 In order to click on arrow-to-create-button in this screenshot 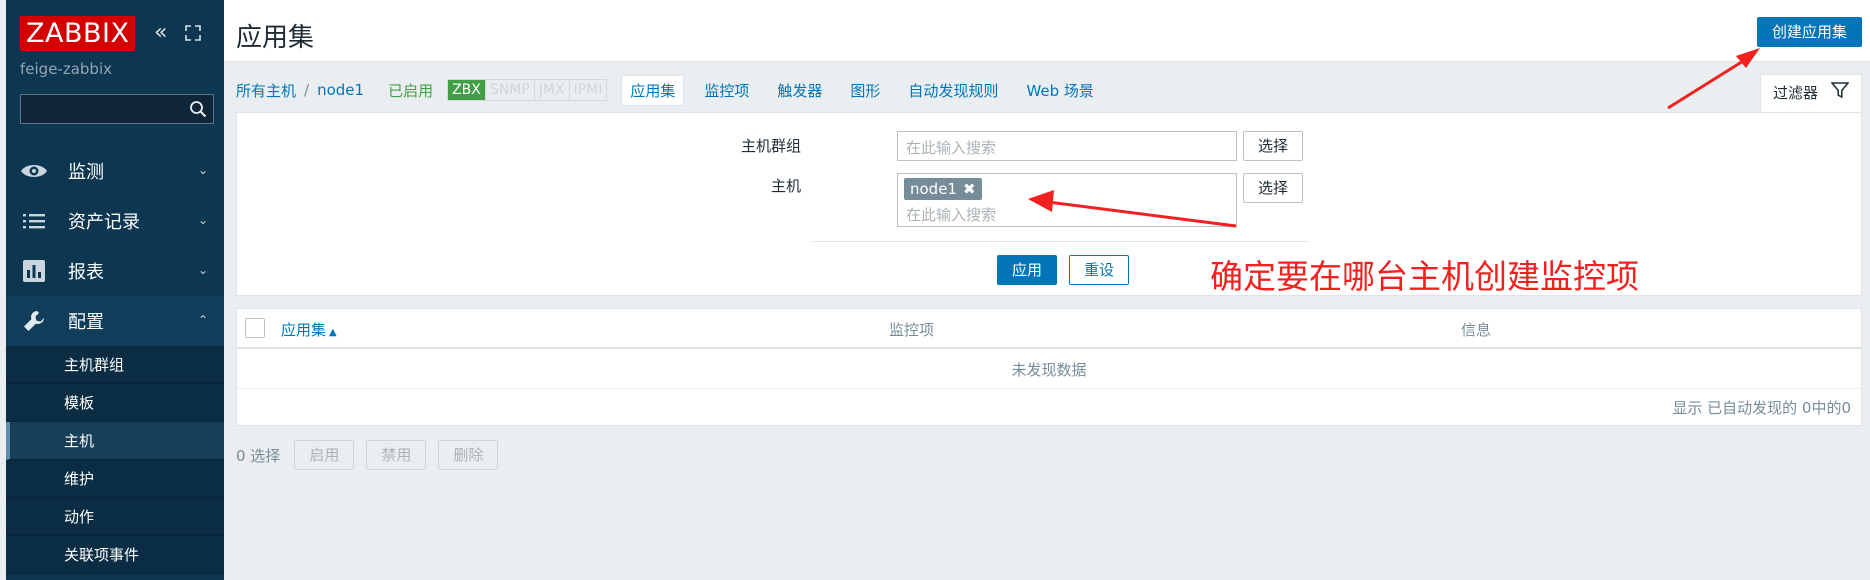, I will do `click(1713, 79)`.